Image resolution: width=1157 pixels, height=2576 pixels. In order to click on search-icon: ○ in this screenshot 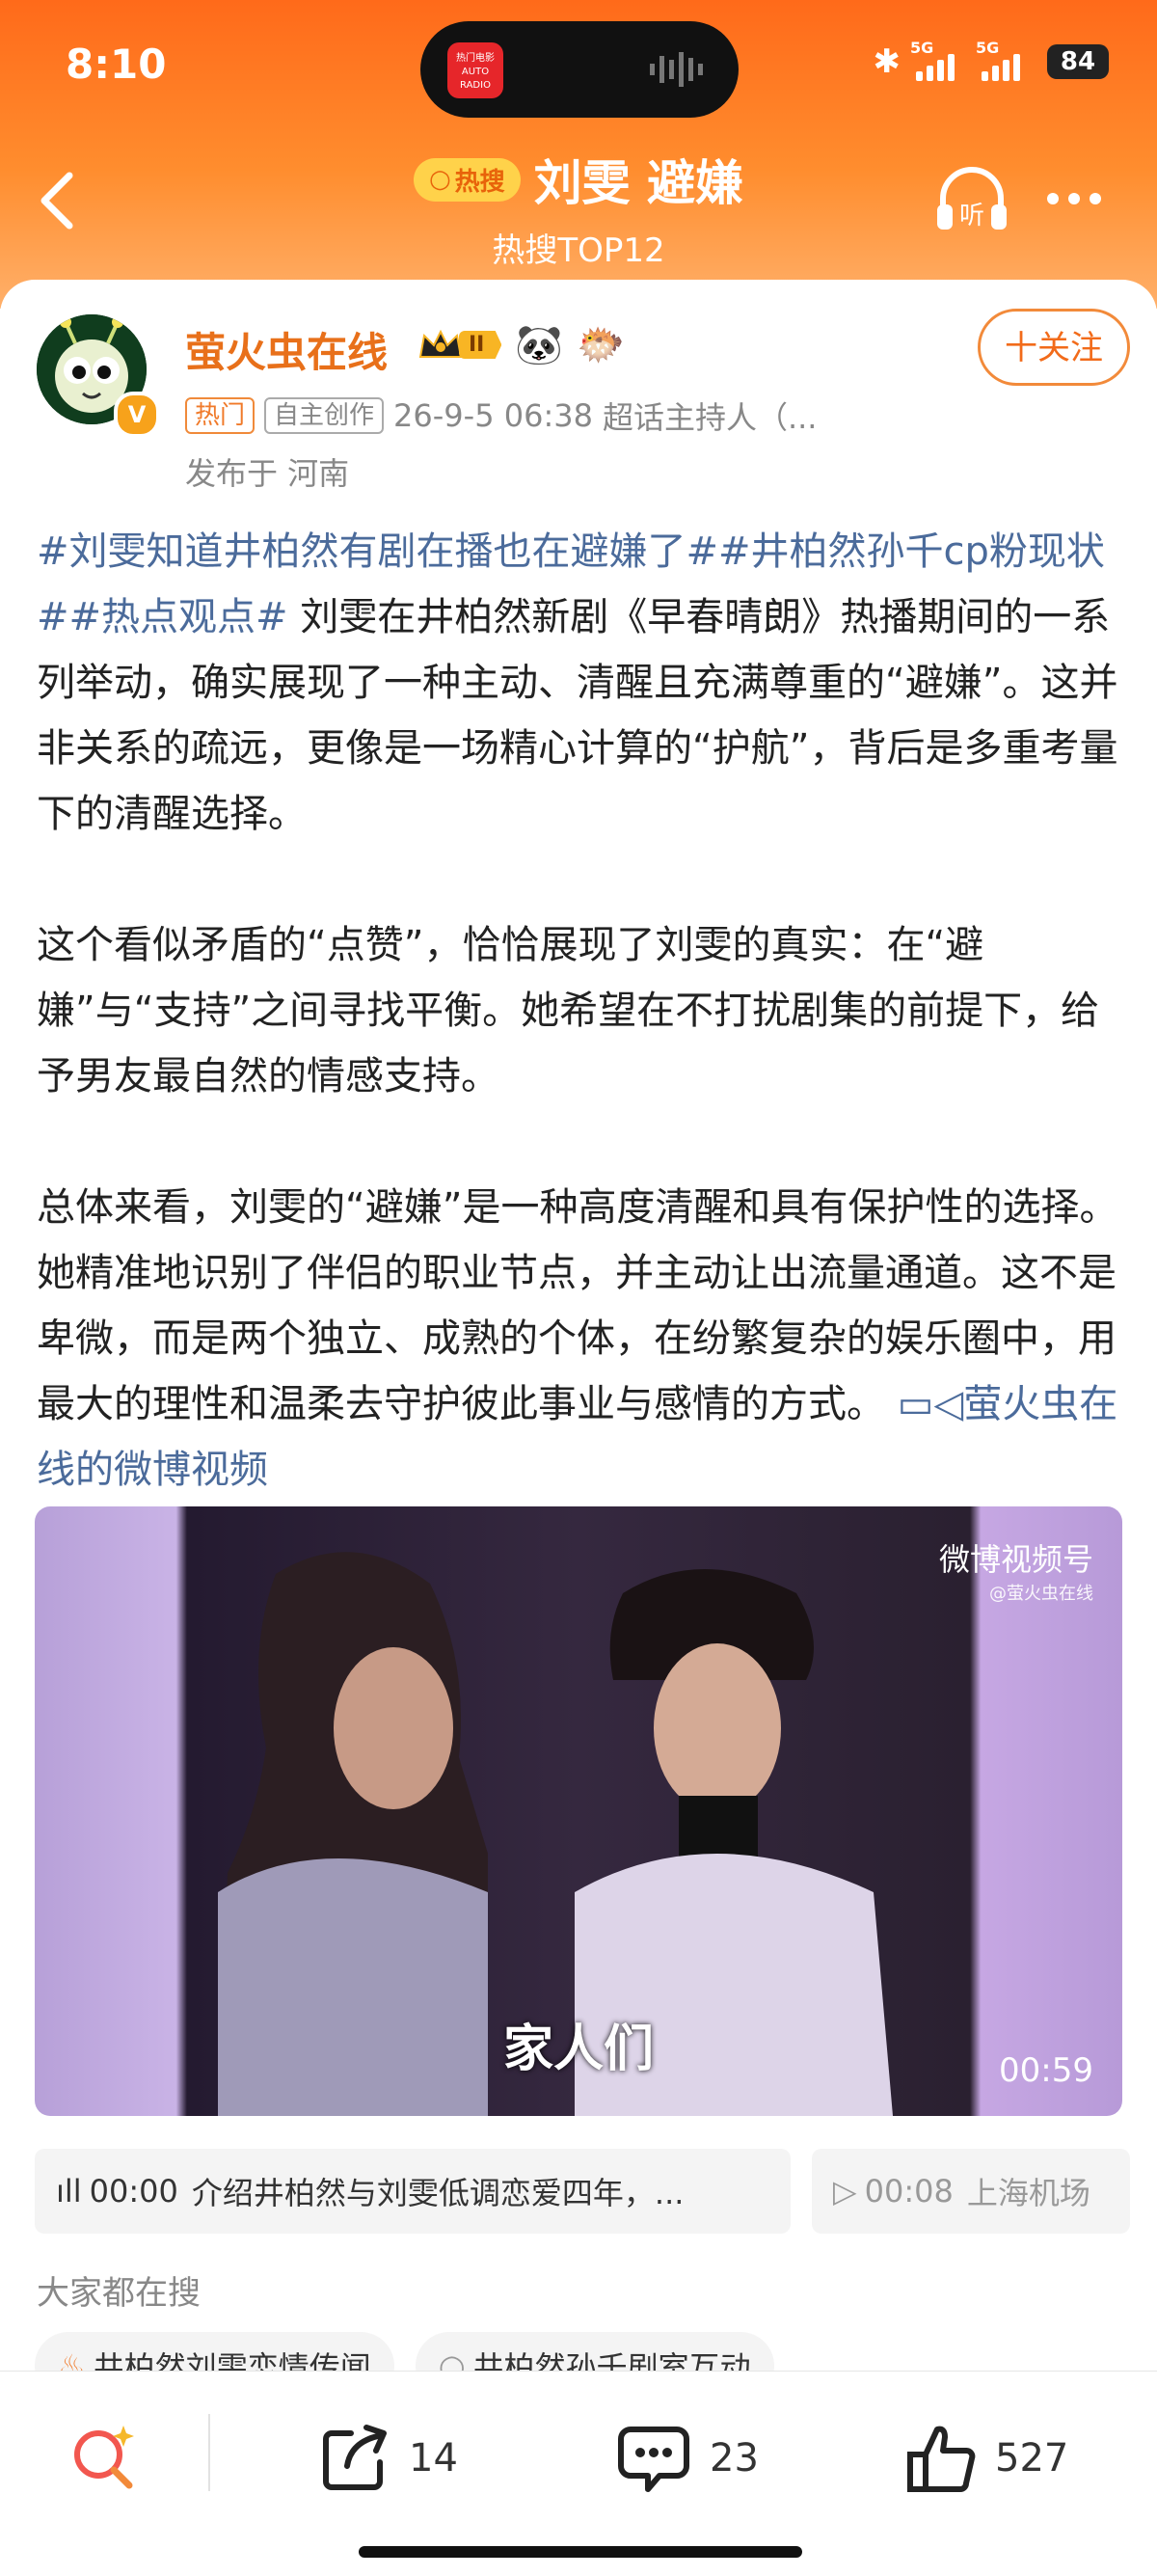, I will do `click(439, 179)`.